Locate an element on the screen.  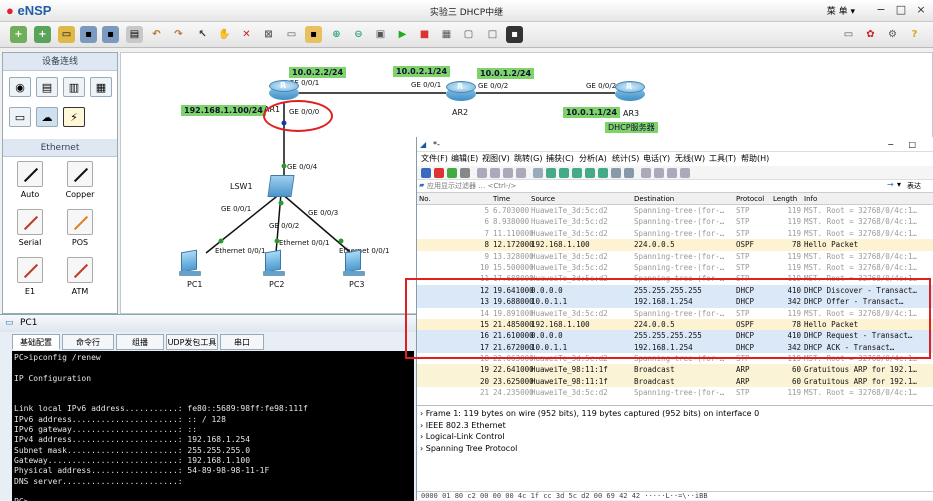
detail-row: › Logical-Link Control is located at coordinates (675, 437).